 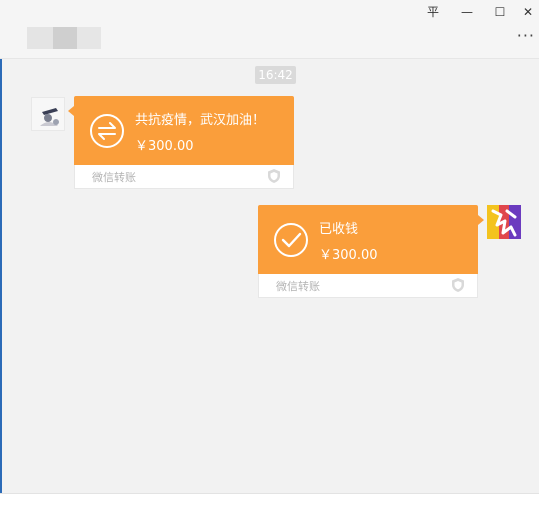 What do you see at coordinates (291, 240) in the screenshot?
I see `check-icon` at bounding box center [291, 240].